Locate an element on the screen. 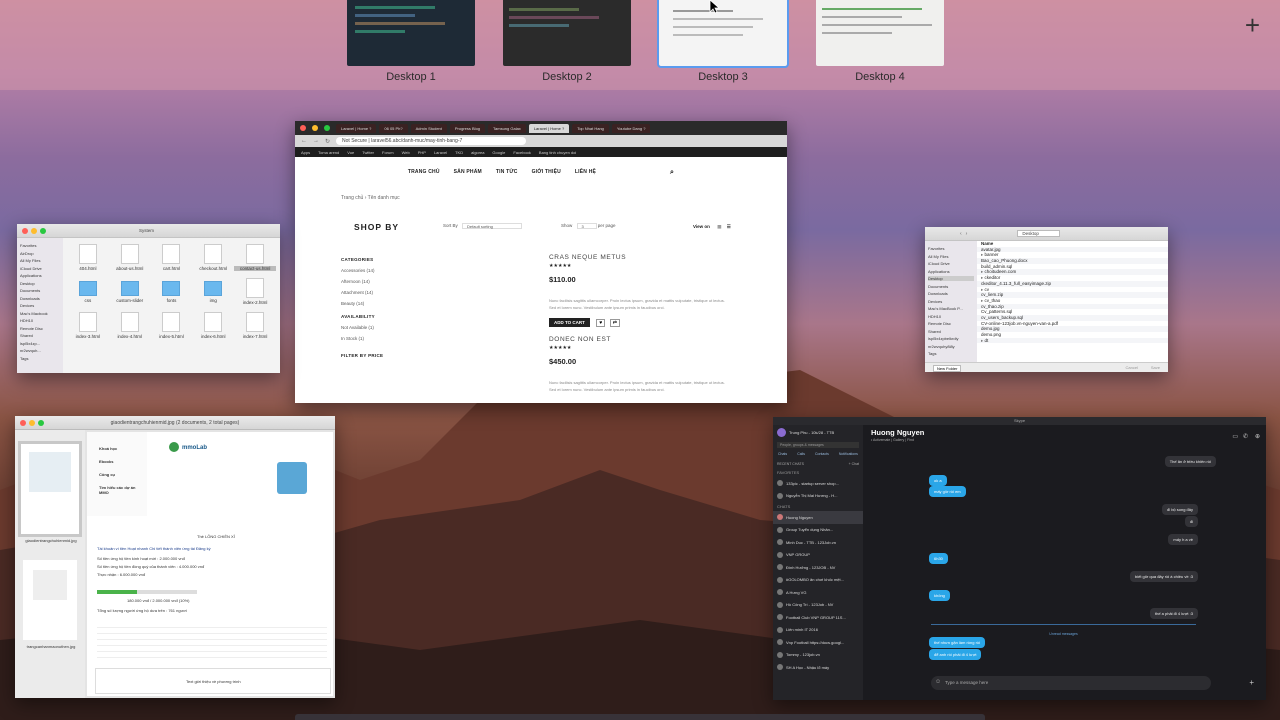  category-item: Attachment (14) is located at coordinates (362, 292).